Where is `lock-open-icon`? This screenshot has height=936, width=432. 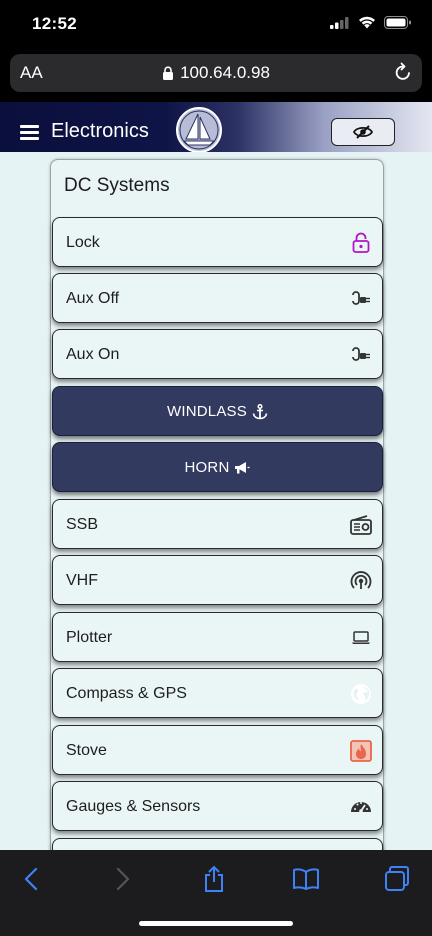 lock-open-icon is located at coordinates (361, 243).